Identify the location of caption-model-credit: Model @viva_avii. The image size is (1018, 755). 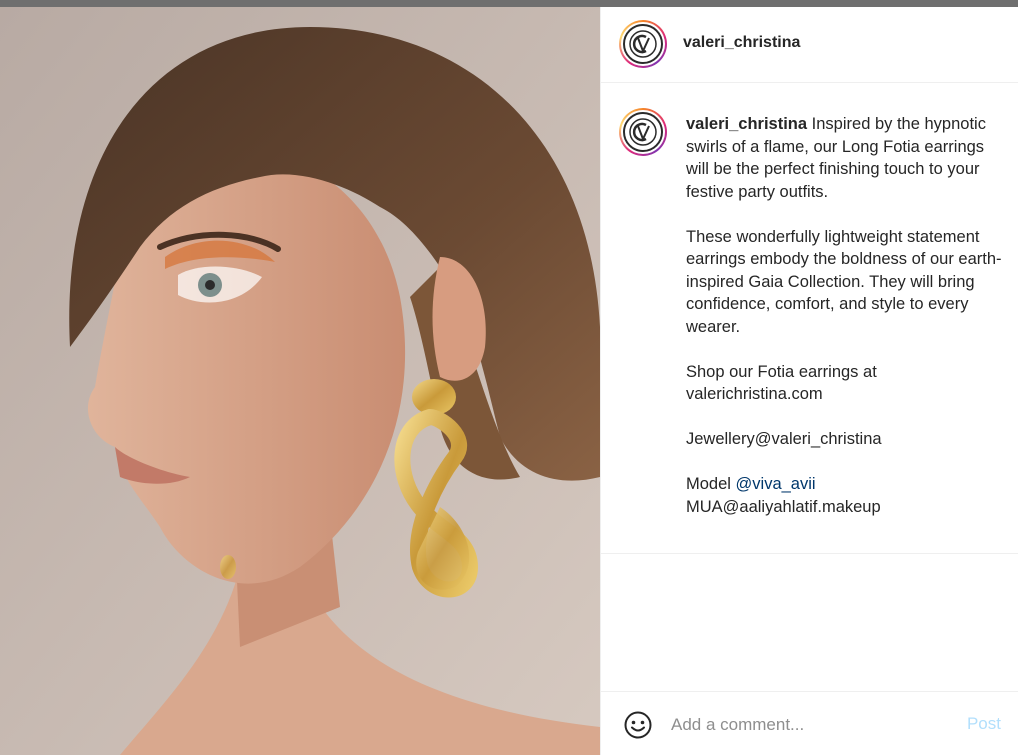
(751, 484).